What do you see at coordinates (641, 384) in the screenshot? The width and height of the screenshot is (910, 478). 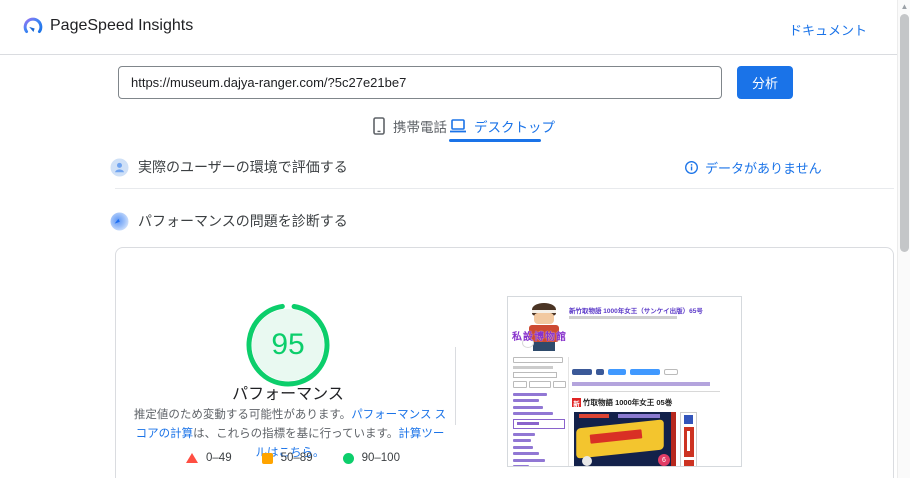 I see `thumbnail-tags-bar` at bounding box center [641, 384].